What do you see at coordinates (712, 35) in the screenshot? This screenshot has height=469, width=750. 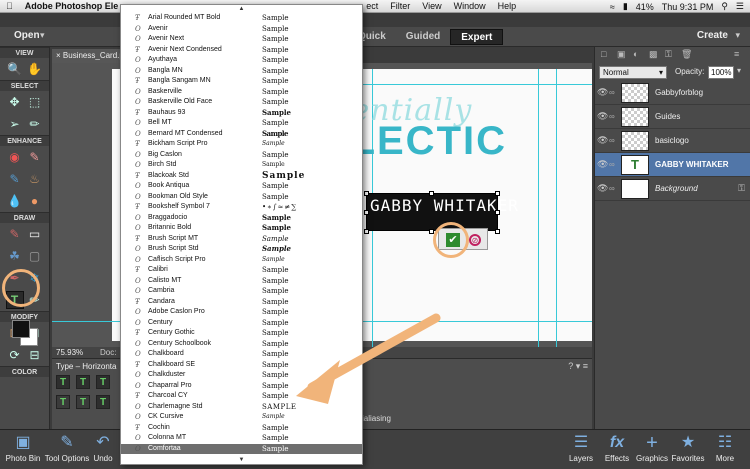 I see `create-button: Create` at bounding box center [712, 35].